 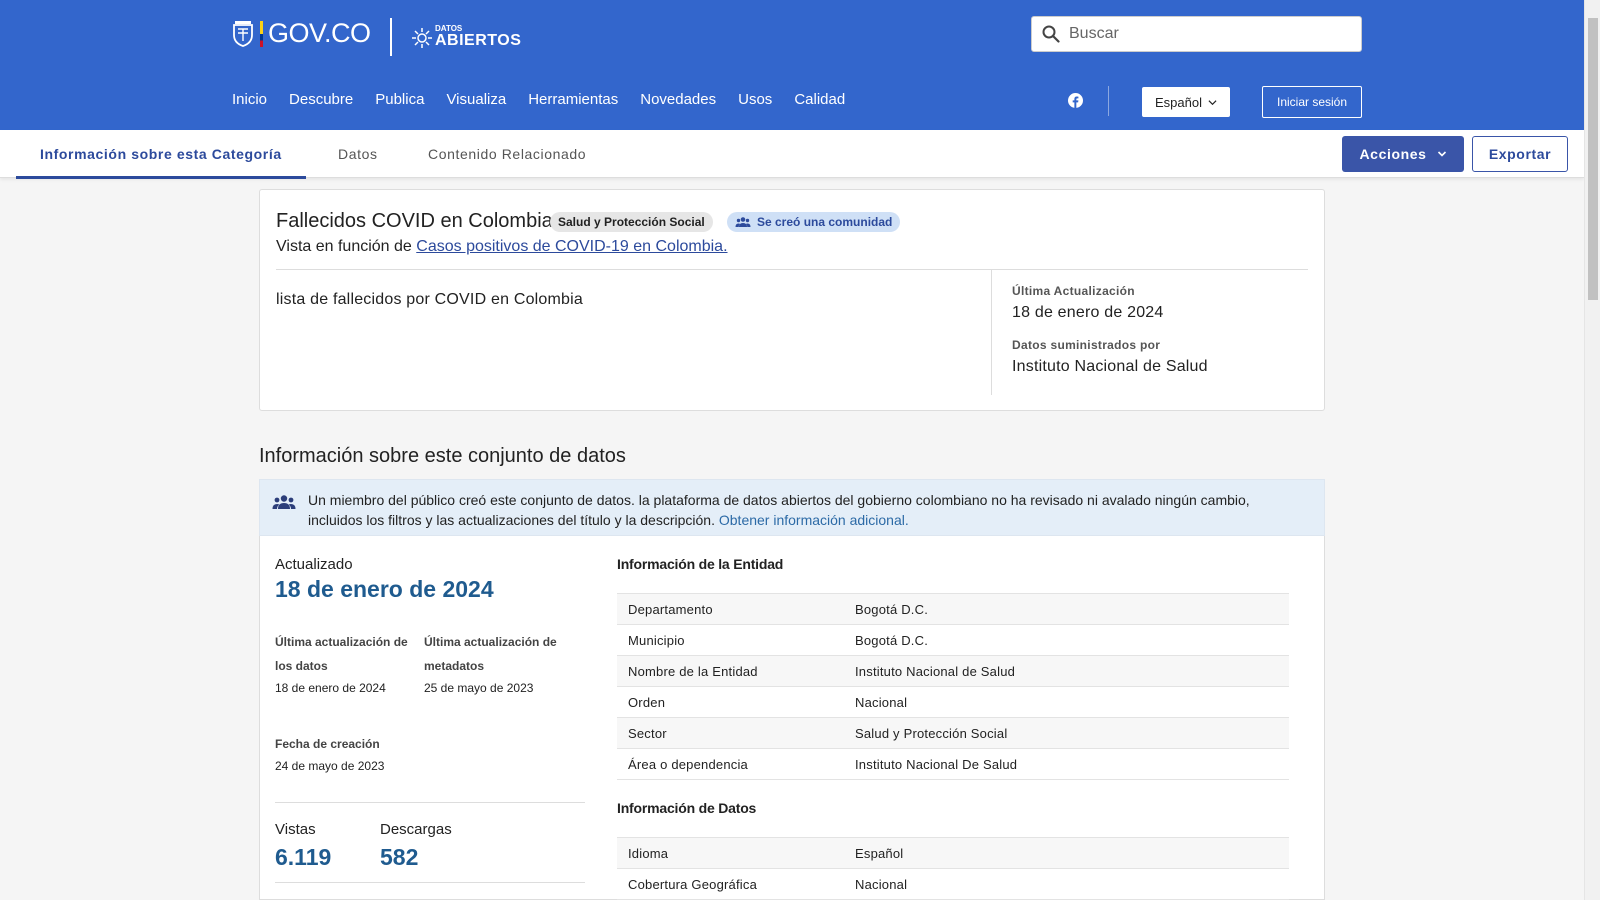 What do you see at coordinates (416, 829) in the screenshot?
I see `downloads-label: Descargas` at bounding box center [416, 829].